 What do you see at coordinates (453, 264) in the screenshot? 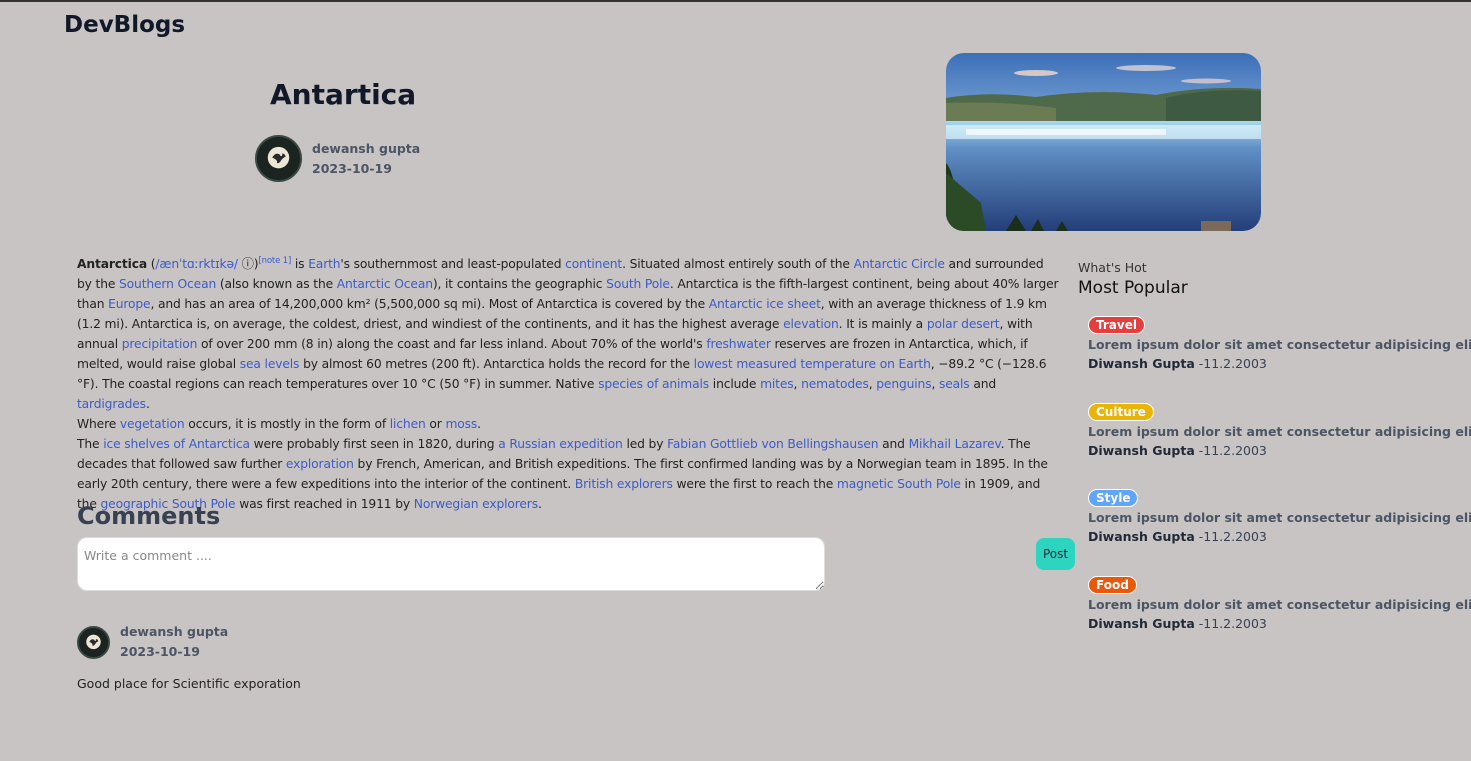
I see `article-text: 's southernmost and least-populated` at bounding box center [453, 264].